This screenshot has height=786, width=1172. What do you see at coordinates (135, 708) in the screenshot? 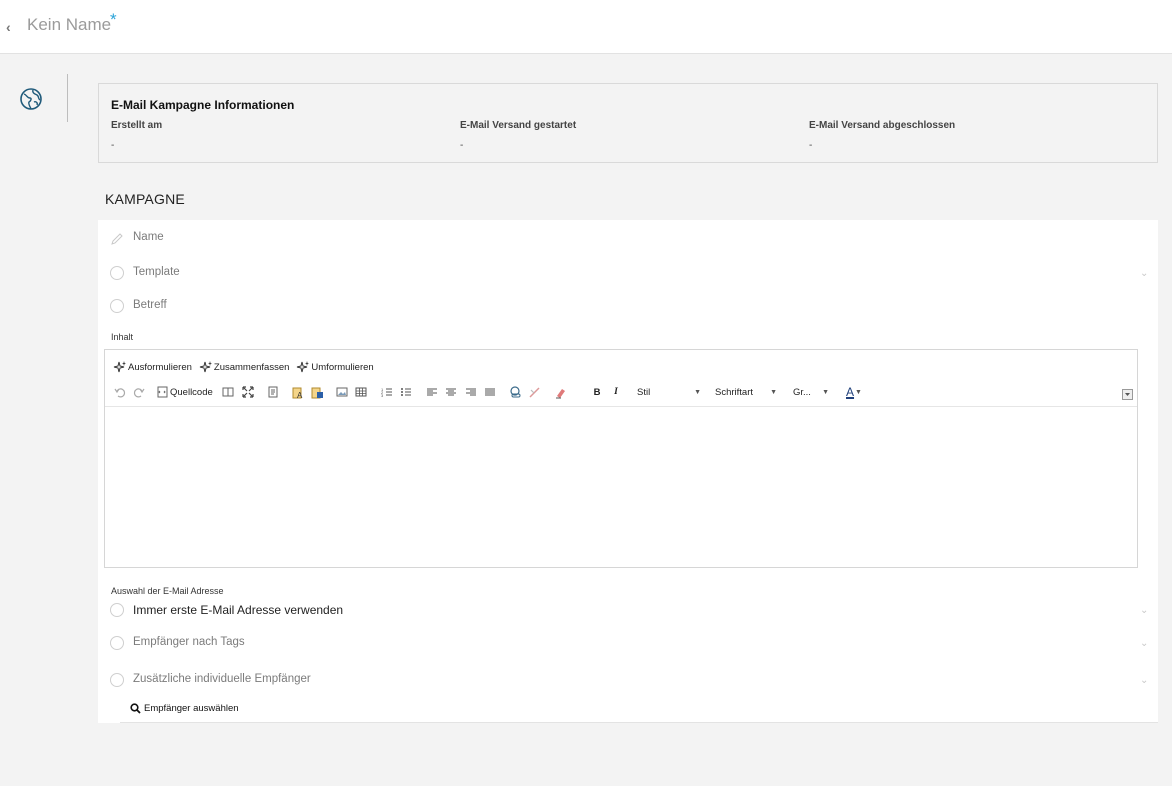
I see `search-icon` at bounding box center [135, 708].